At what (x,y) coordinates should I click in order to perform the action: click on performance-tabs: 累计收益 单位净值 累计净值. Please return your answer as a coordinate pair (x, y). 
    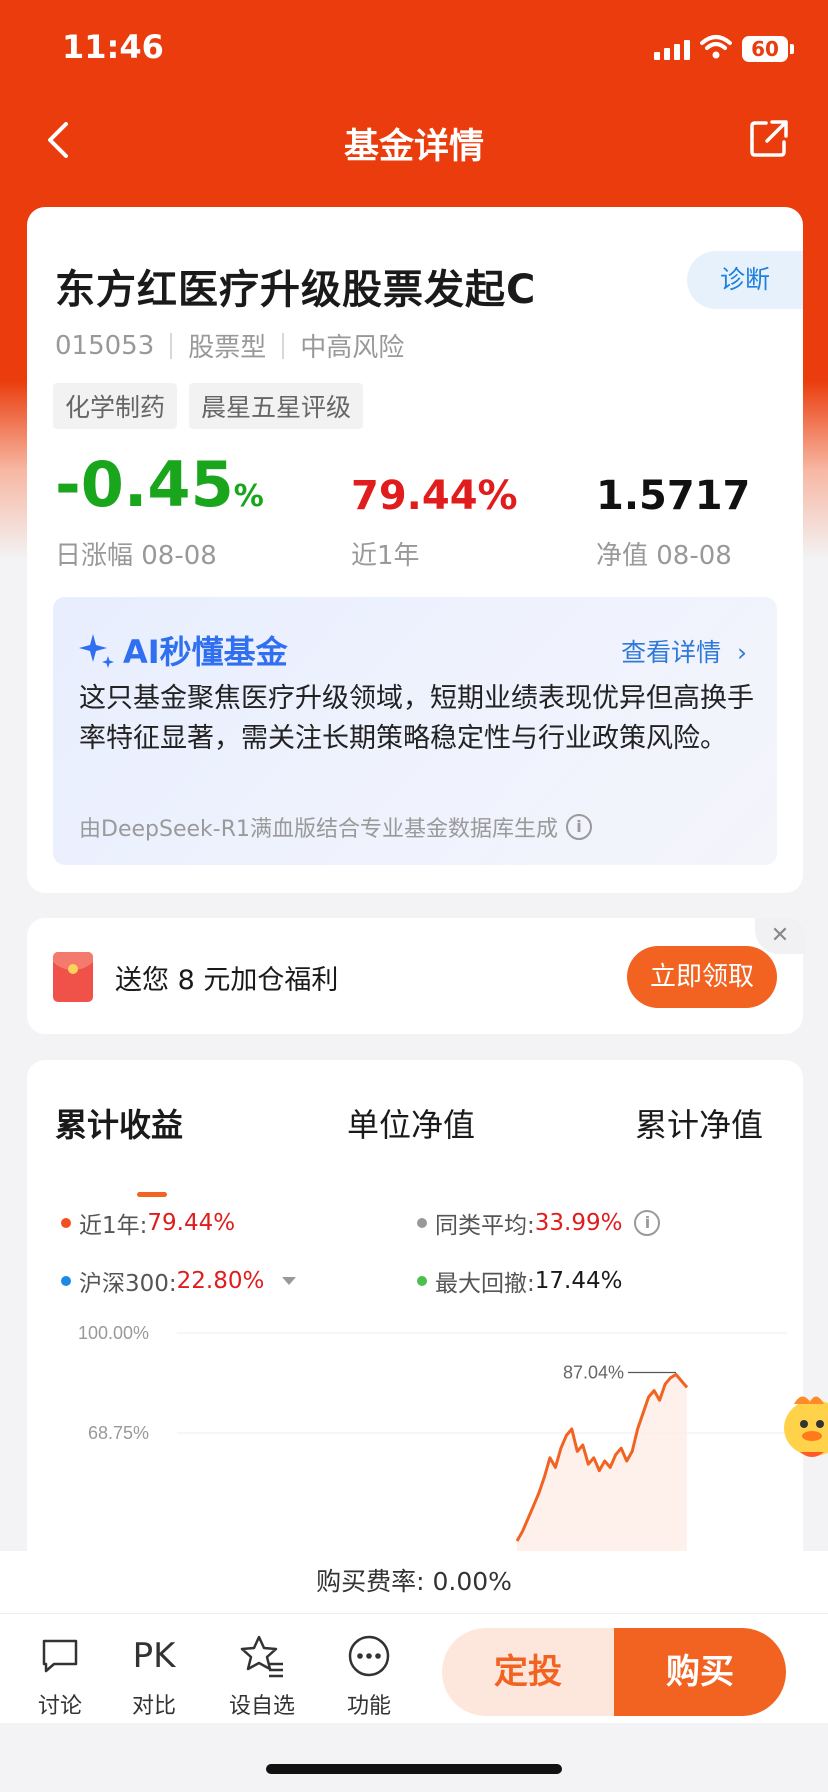
    Looking at the image, I should click on (415, 1148).